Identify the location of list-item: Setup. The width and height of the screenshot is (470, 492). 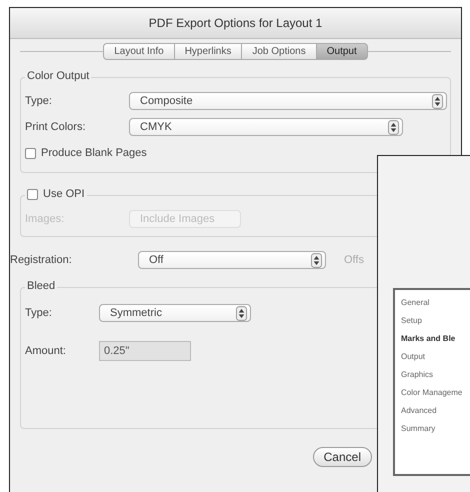
(432, 321).